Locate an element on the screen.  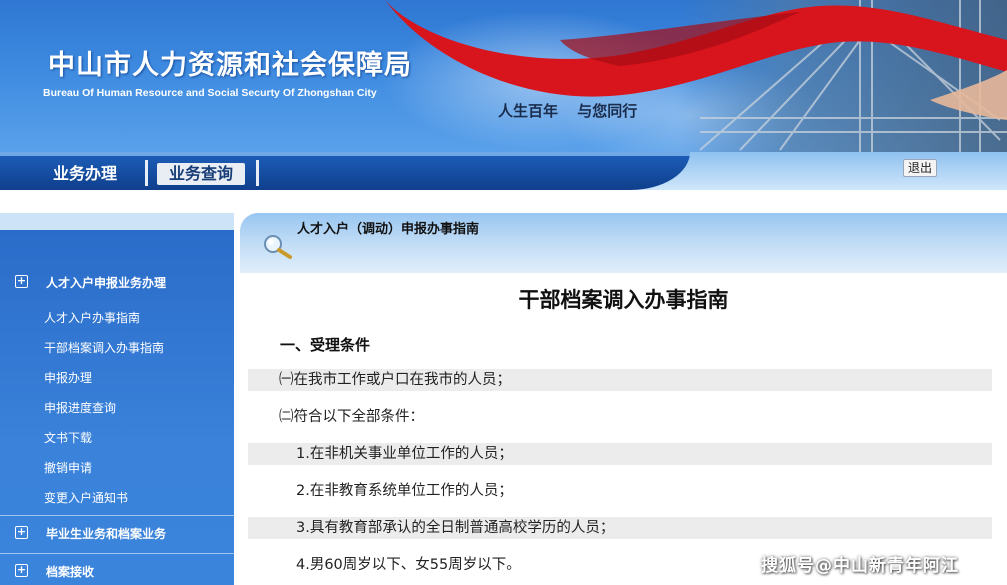
line-text: 3.具有教育部承认的全日制普通高校学历的人员； is located at coordinates (455, 528).